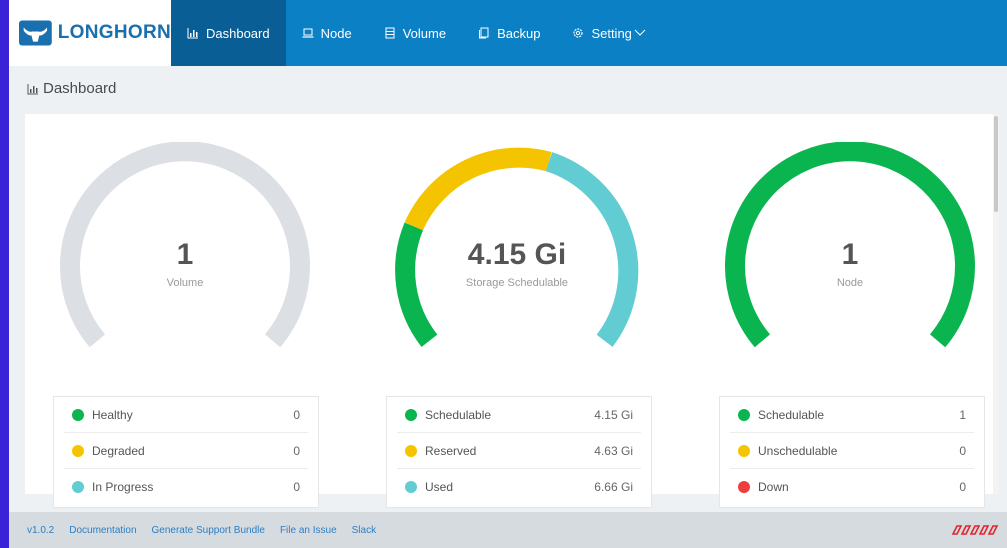  What do you see at coordinates (611, 33) in the screenshot?
I see `nav-setting-label: Setting` at bounding box center [611, 33].